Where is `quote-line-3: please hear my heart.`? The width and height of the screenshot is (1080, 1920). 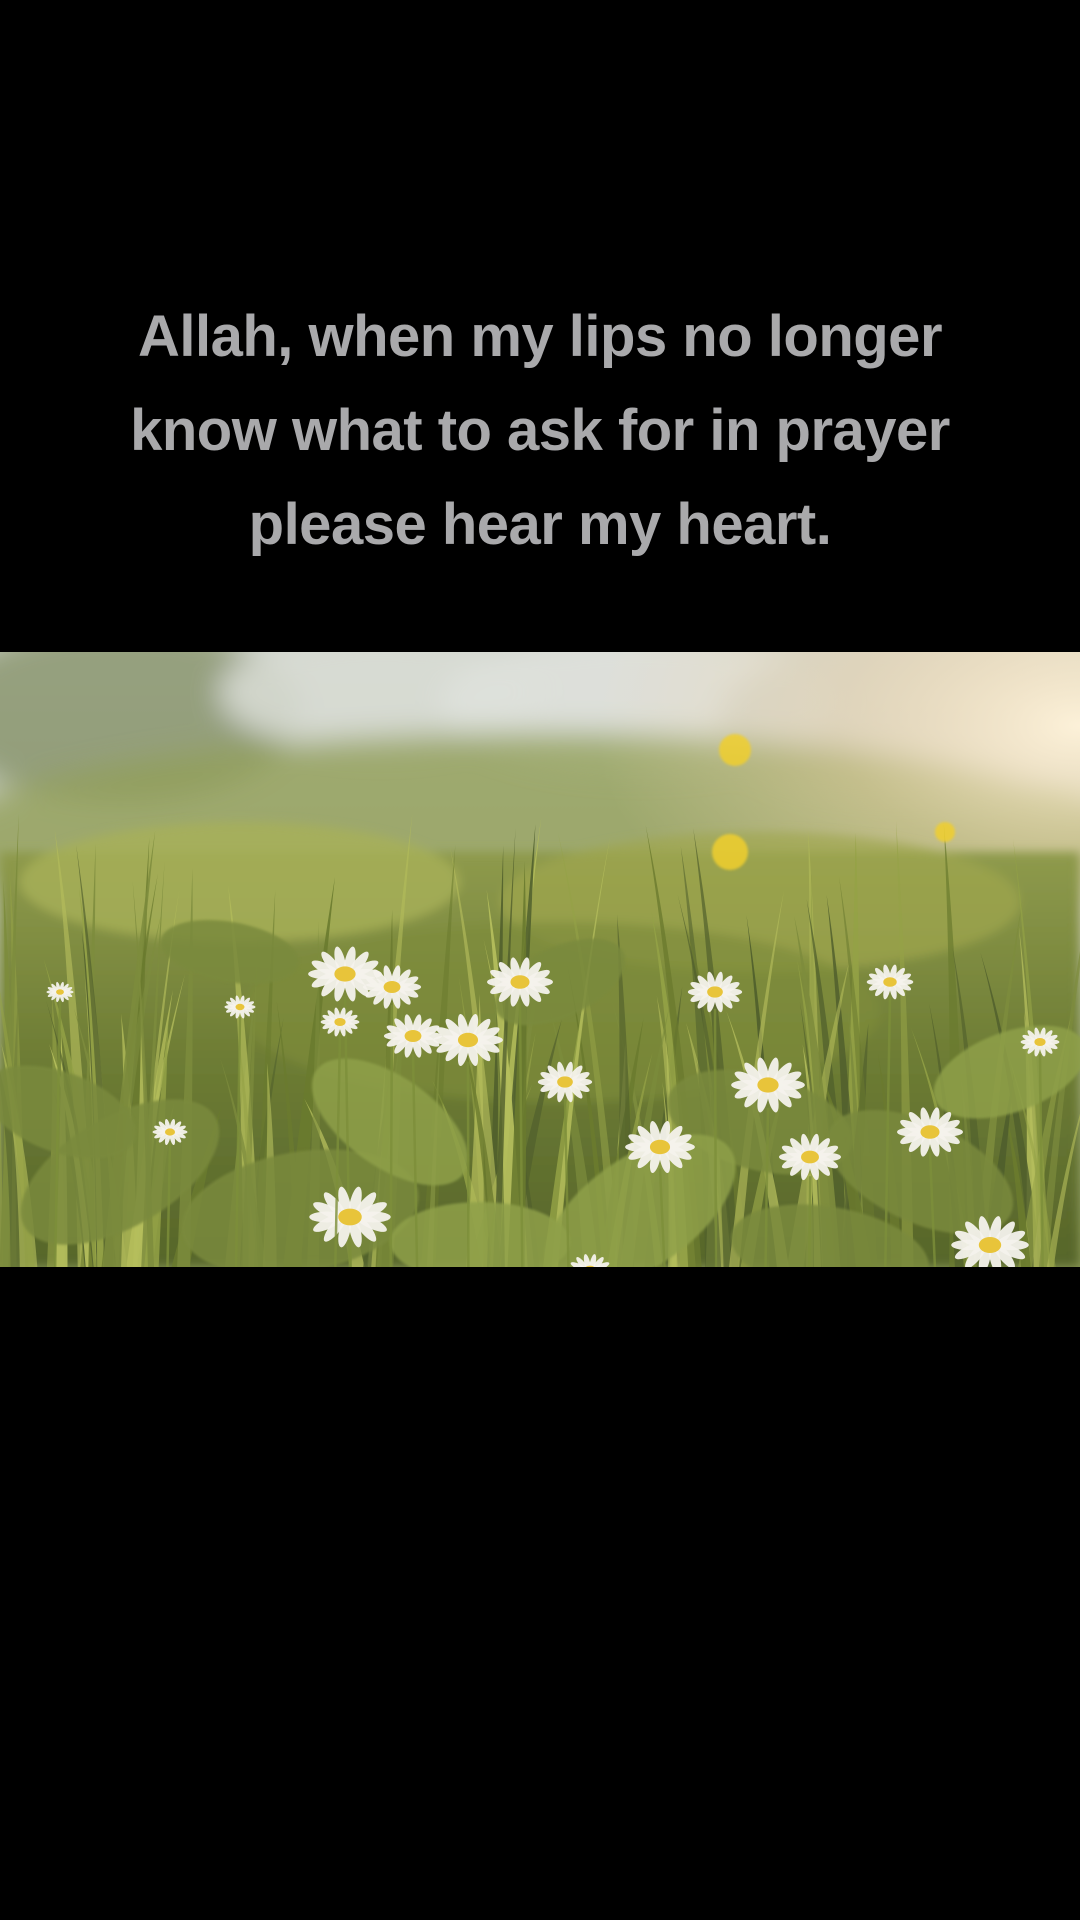
quote-line-3: please hear my heart. is located at coordinates (540, 524).